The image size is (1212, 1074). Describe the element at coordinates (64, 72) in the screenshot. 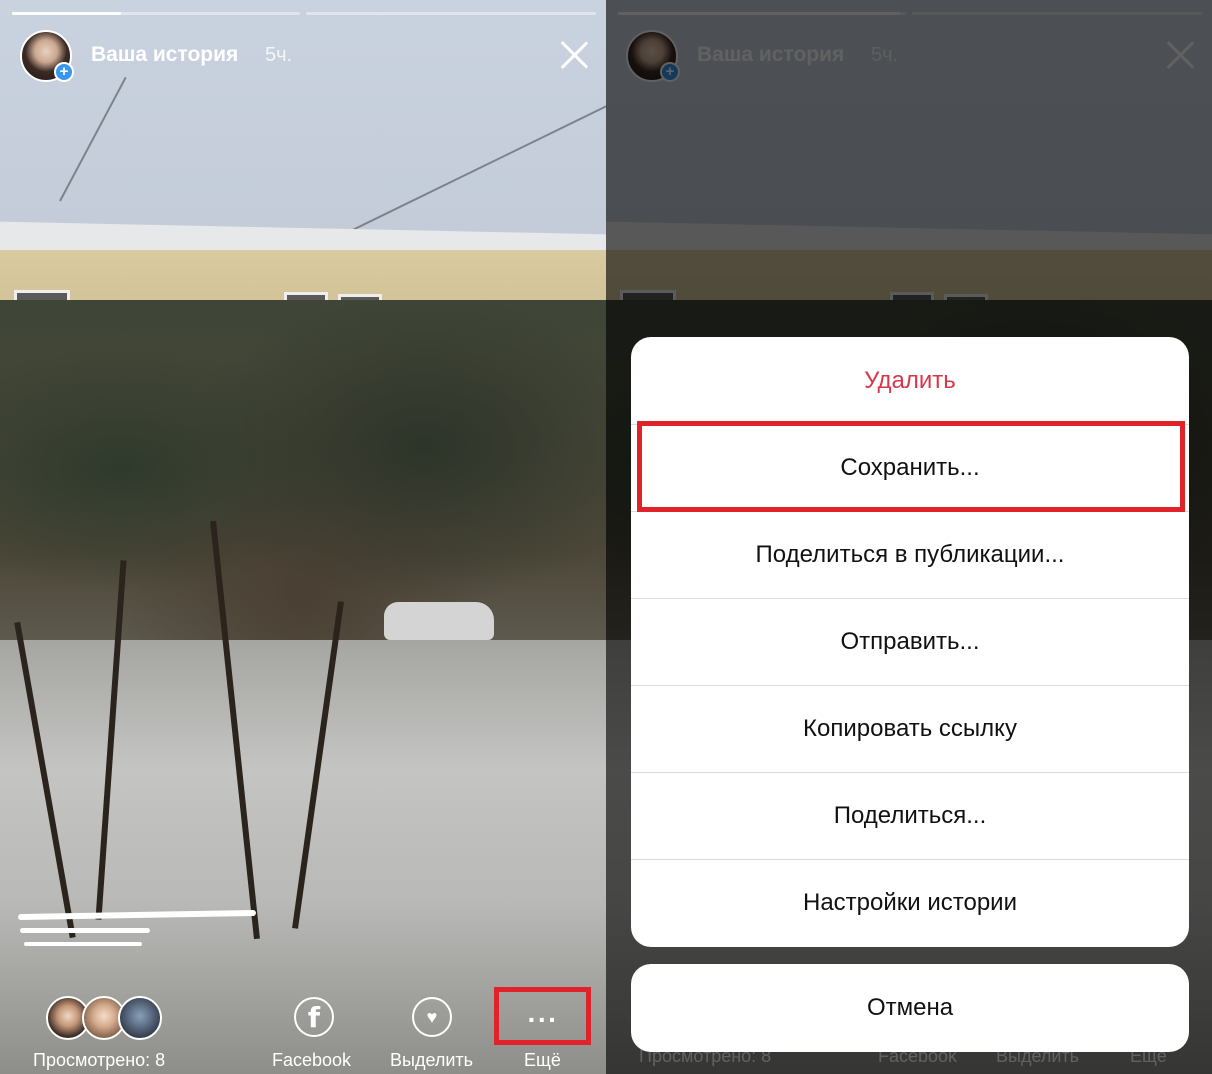

I see `plus-icon: +` at that location.